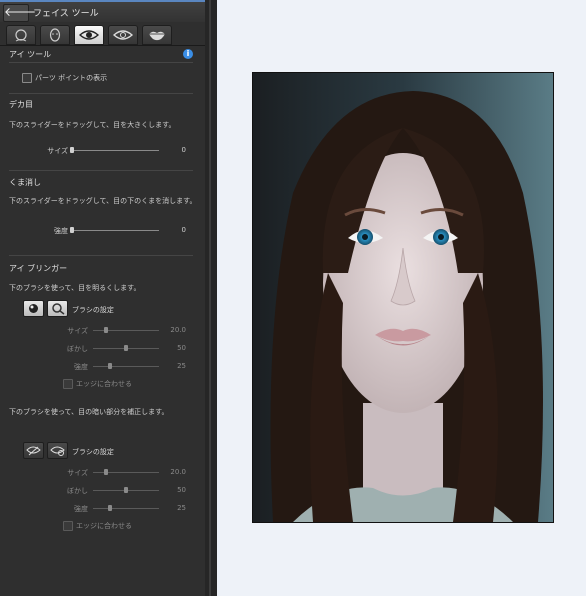 The image size is (586, 596). I want to click on dark-circles-title: くま消し, so click(25, 182).